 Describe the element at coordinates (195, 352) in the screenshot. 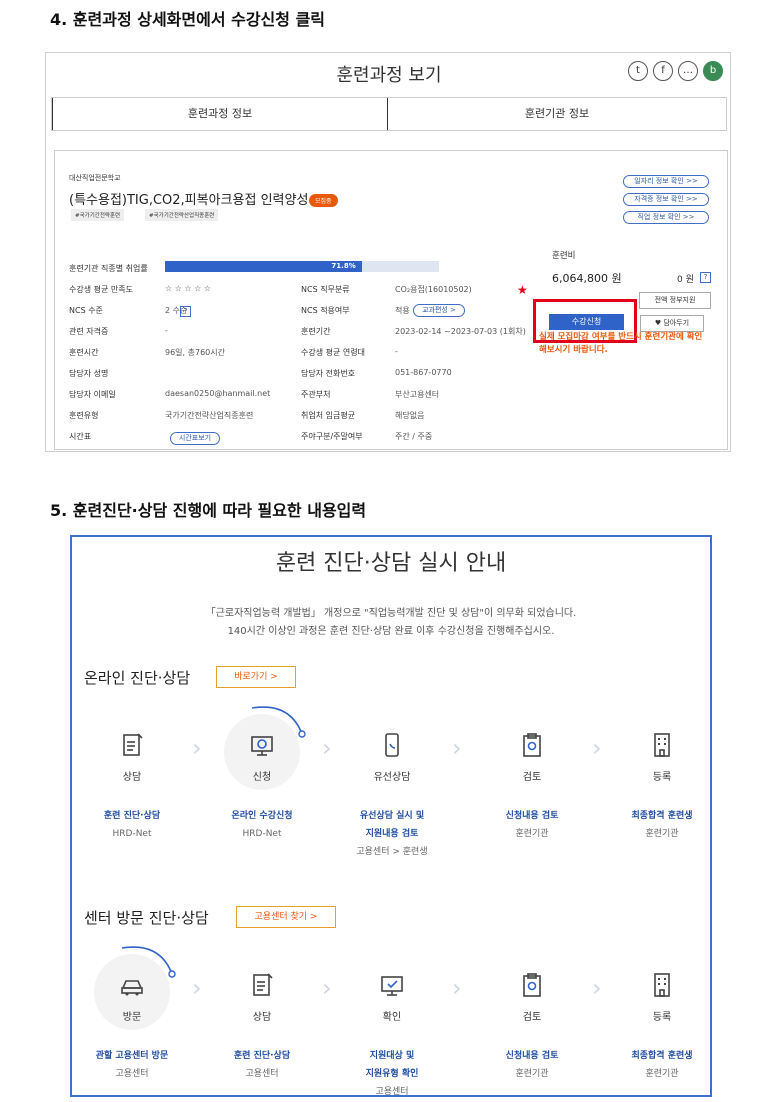

I see `info-row-value: 96일, 총760시간` at that location.